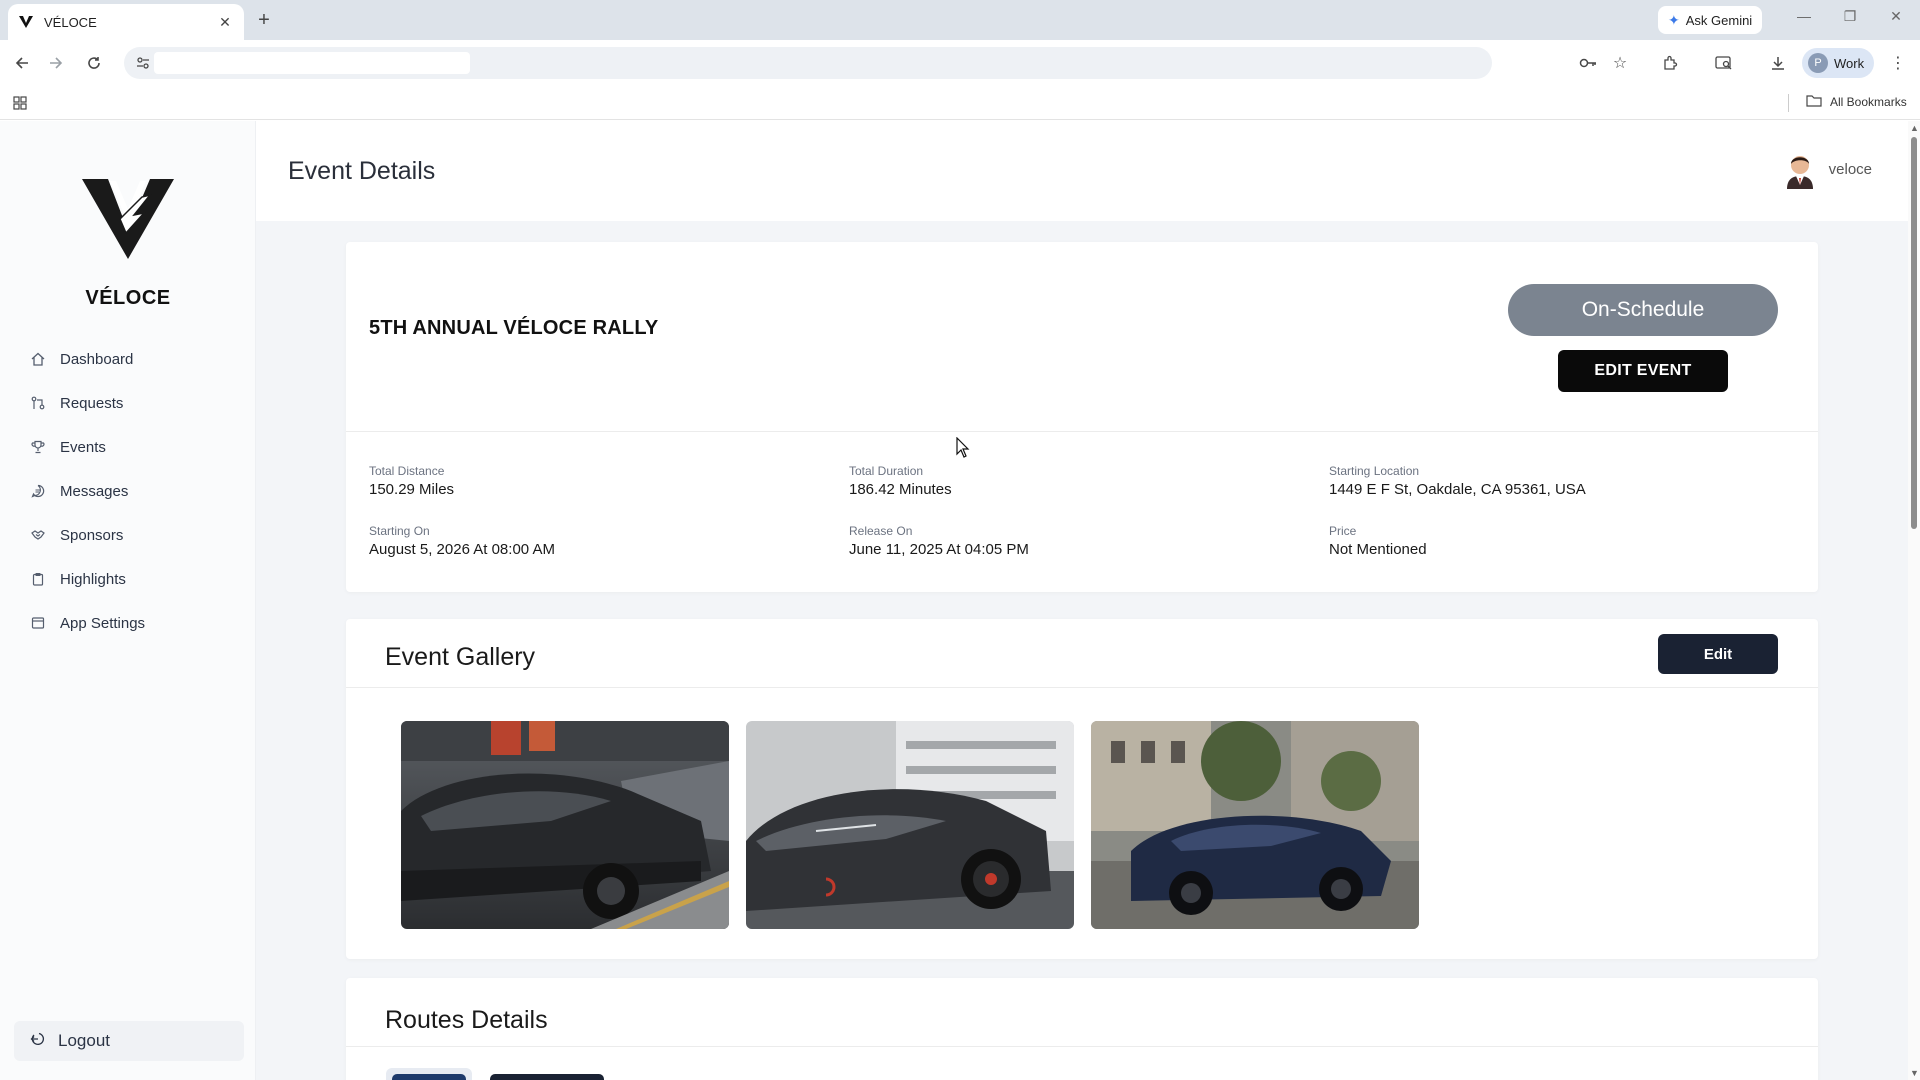 This screenshot has width=1920, height=1080. What do you see at coordinates (103, 623) in the screenshot?
I see `sidebar-item-label: App Settings` at bounding box center [103, 623].